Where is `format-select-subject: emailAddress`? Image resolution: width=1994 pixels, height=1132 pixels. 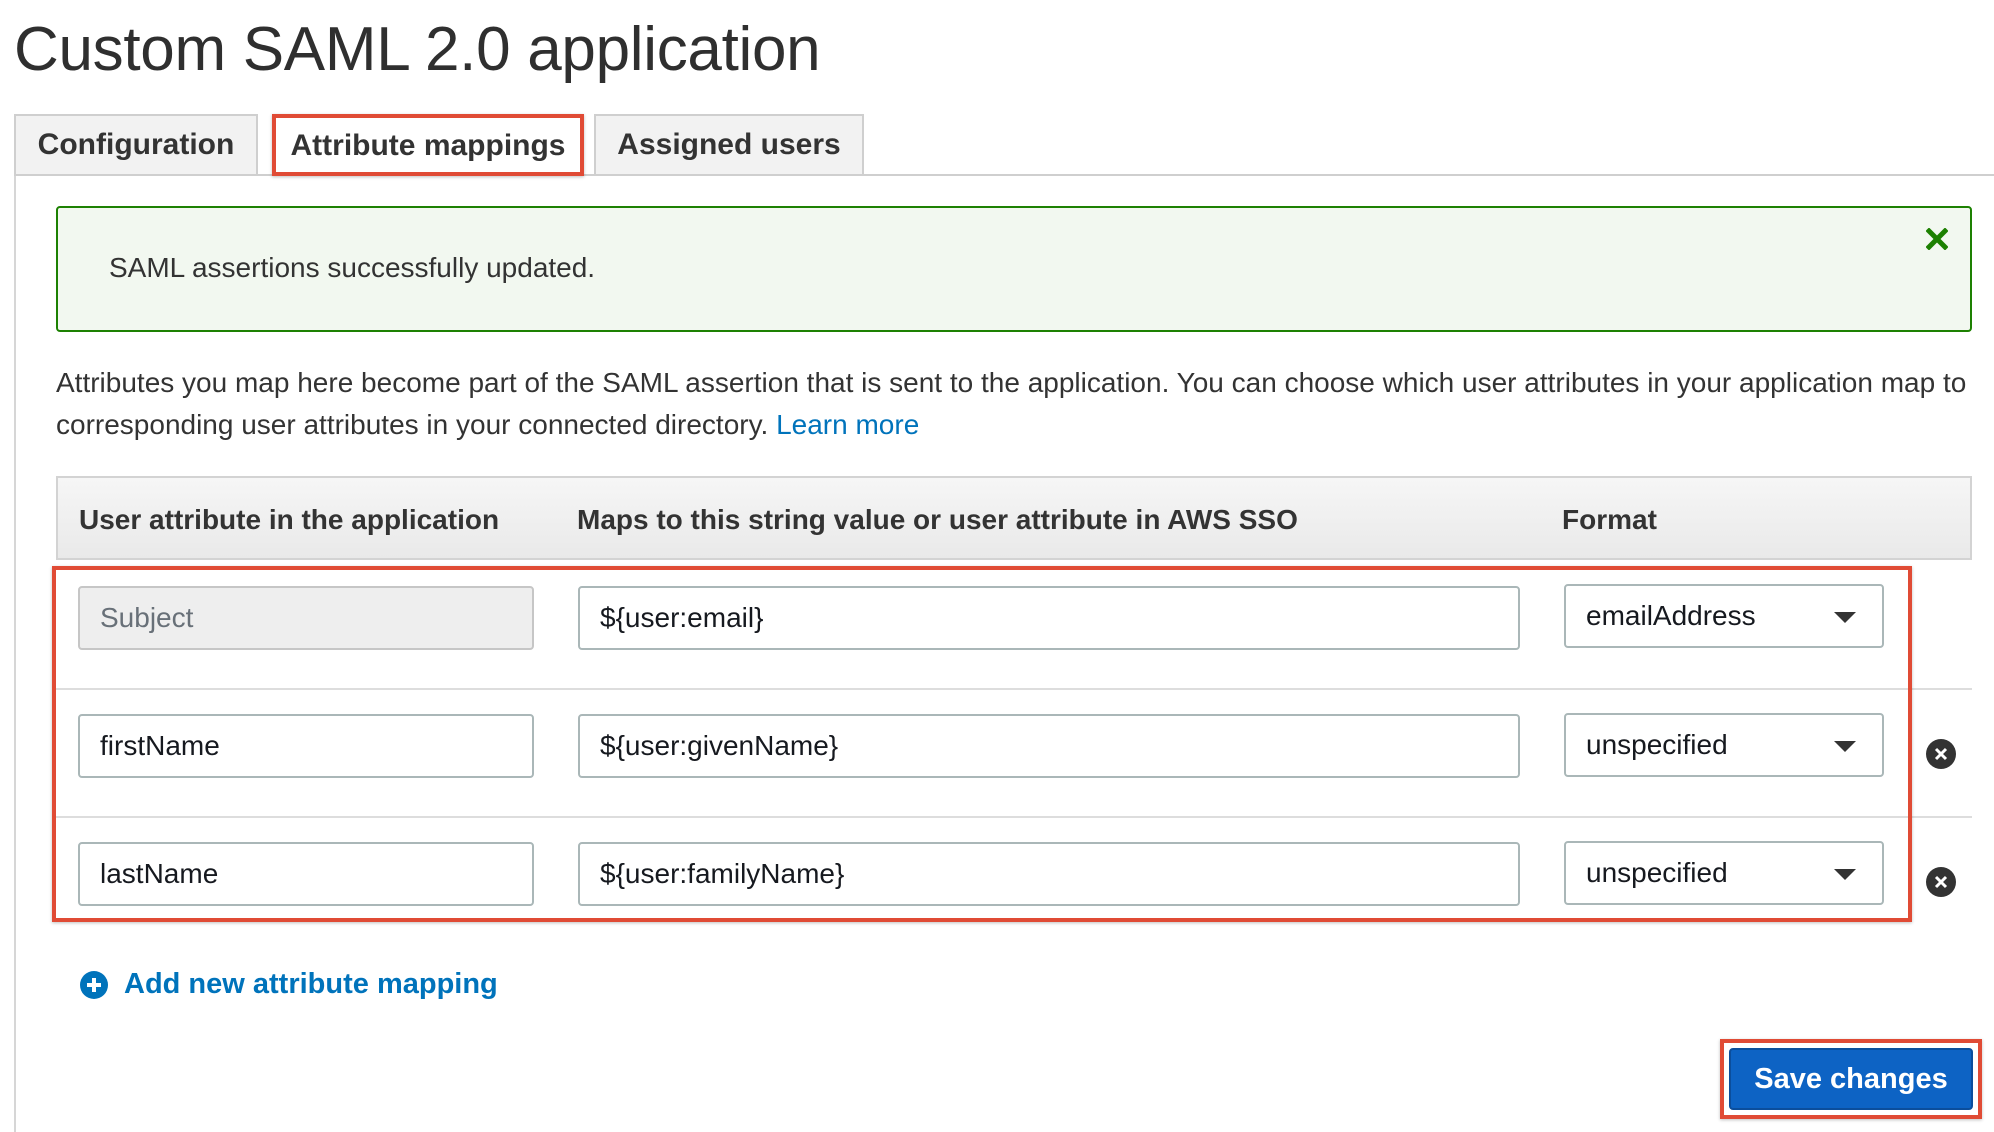 format-select-subject: emailAddress is located at coordinates (1724, 616).